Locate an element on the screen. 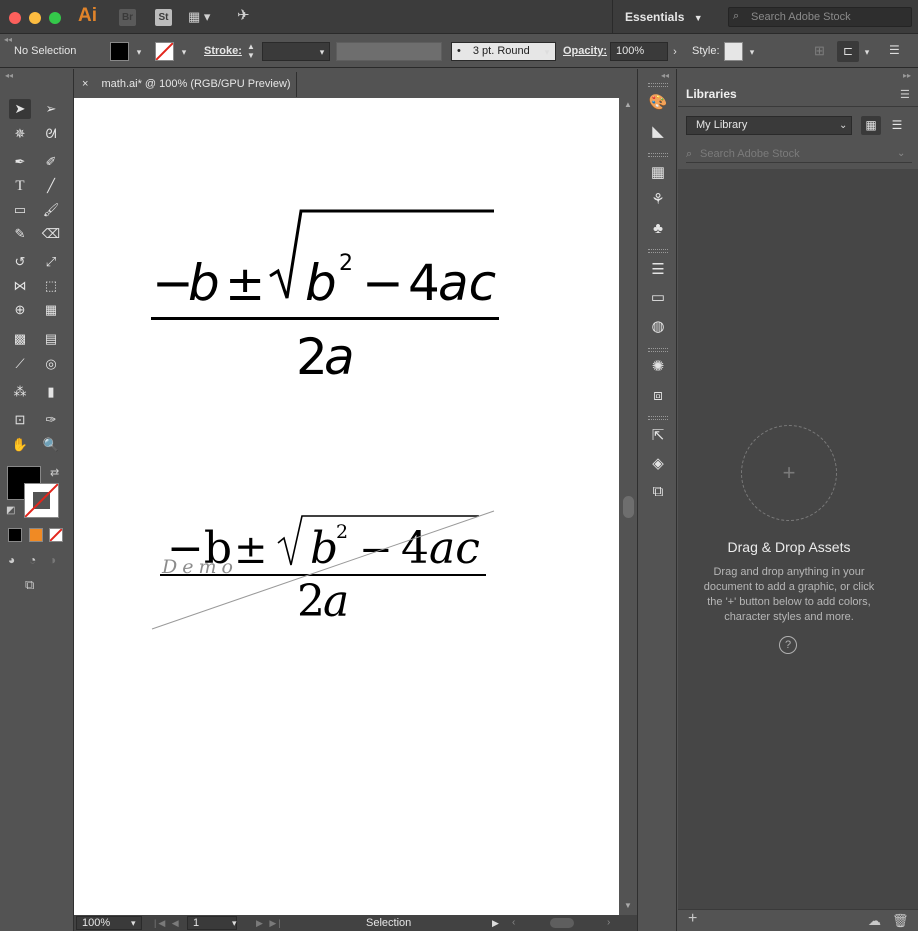  align-icon: ⊞ is located at coordinates (819, 51).